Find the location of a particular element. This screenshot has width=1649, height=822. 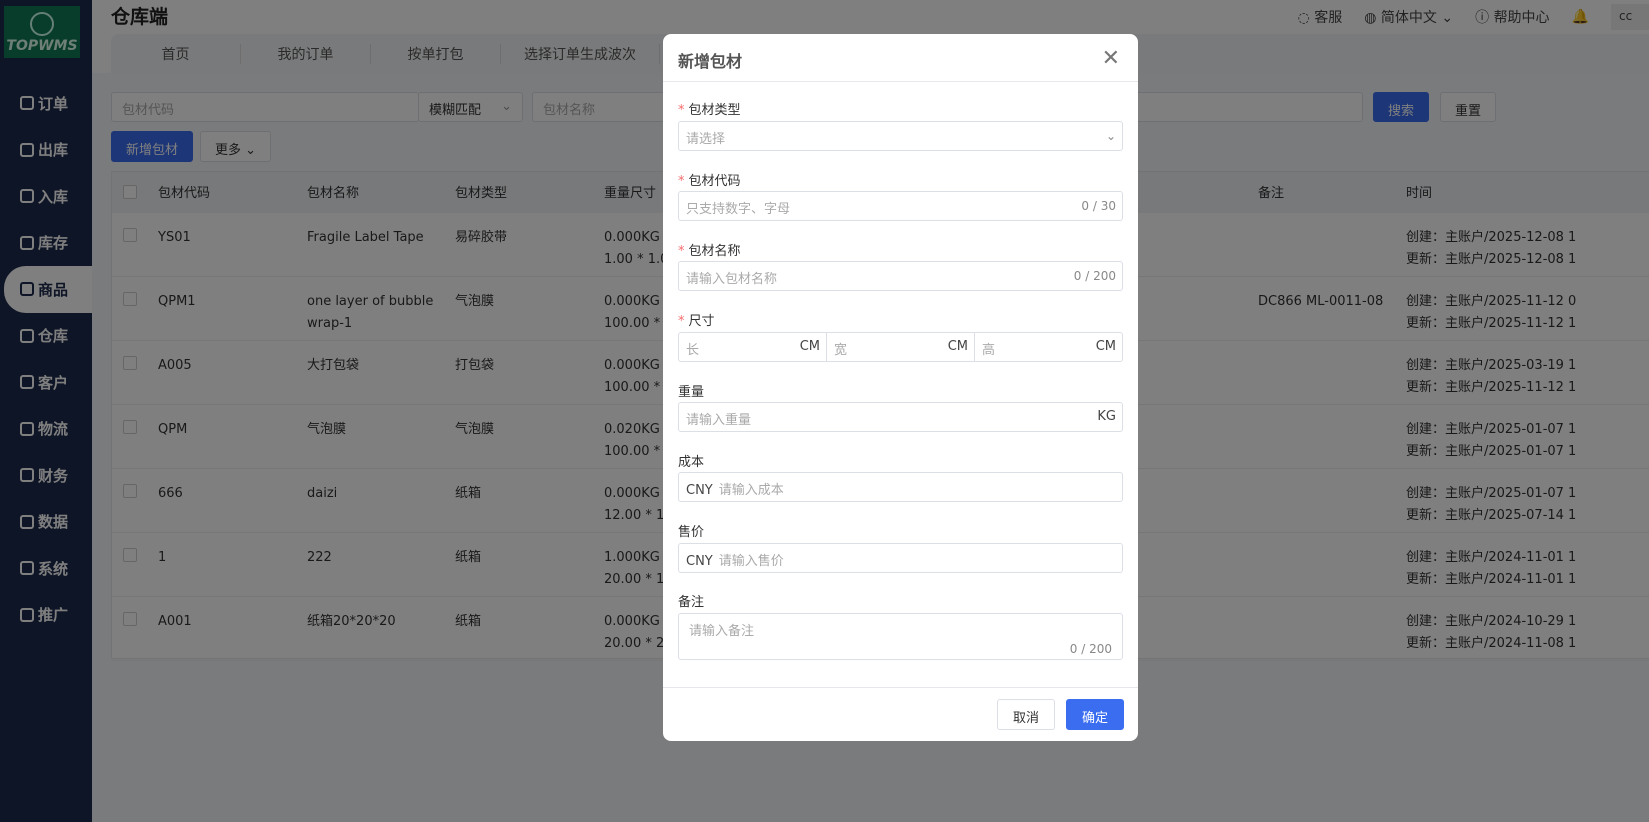

name-label-text: 包材名称 is located at coordinates (714, 251).